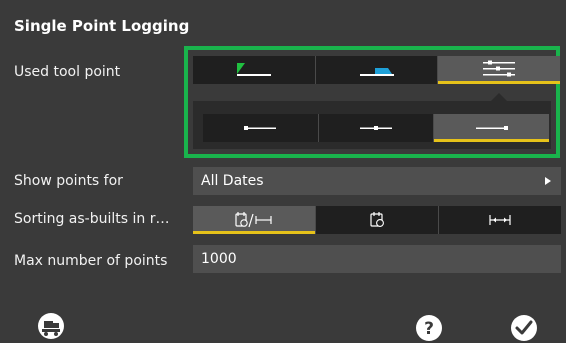 Image resolution: width=566 pixels, height=343 pixels. I want to click on used-tool-point-label: Used tool point, so click(67, 72).